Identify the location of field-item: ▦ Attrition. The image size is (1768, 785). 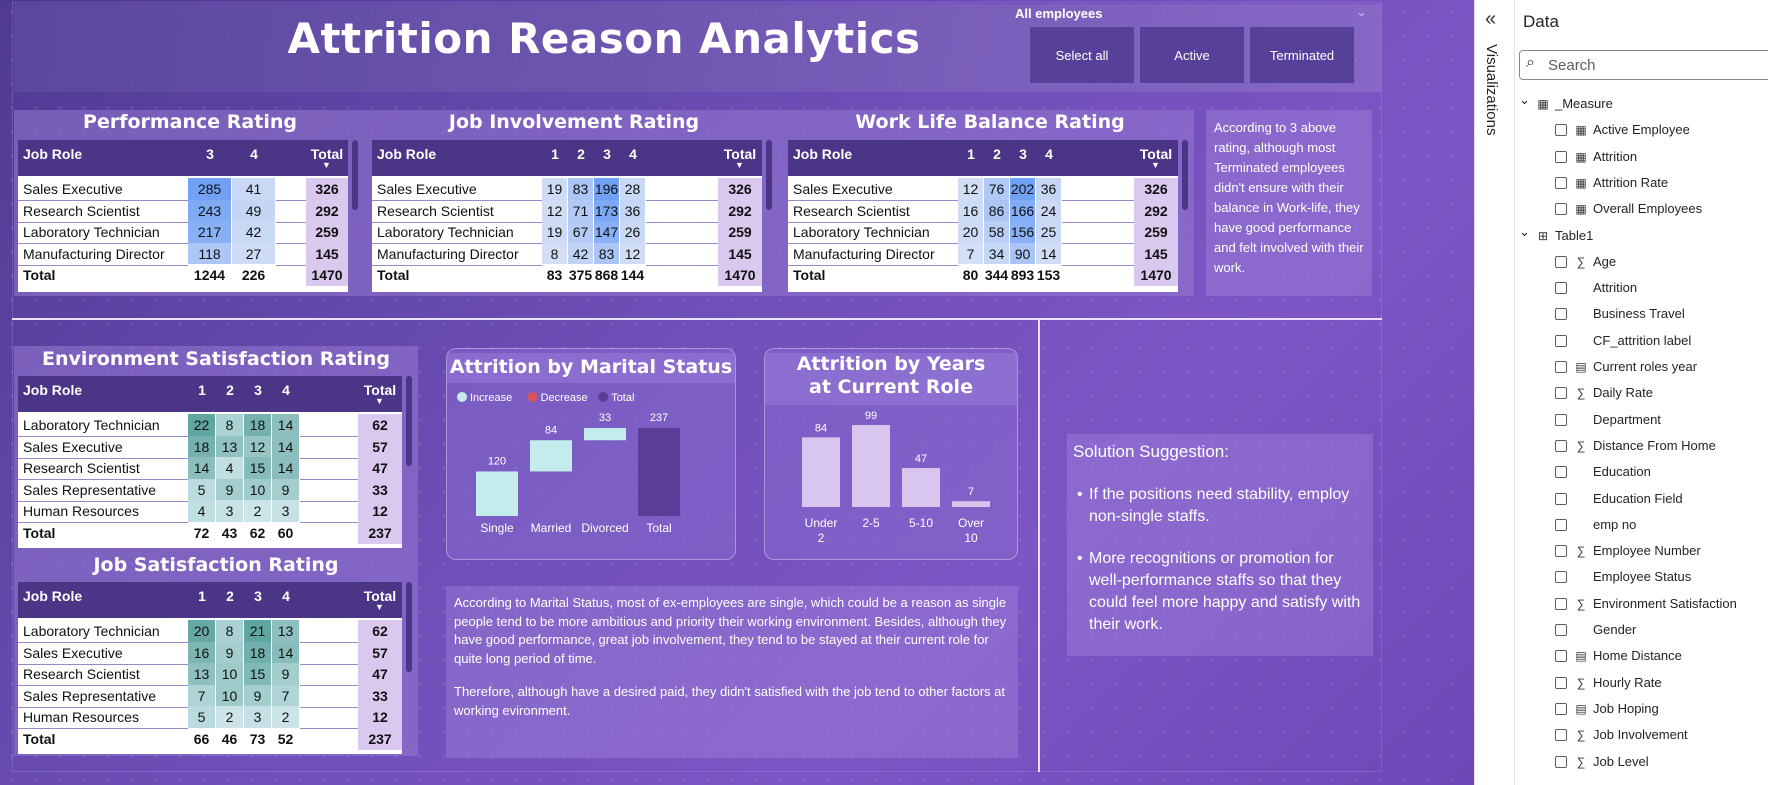
(1660, 157).